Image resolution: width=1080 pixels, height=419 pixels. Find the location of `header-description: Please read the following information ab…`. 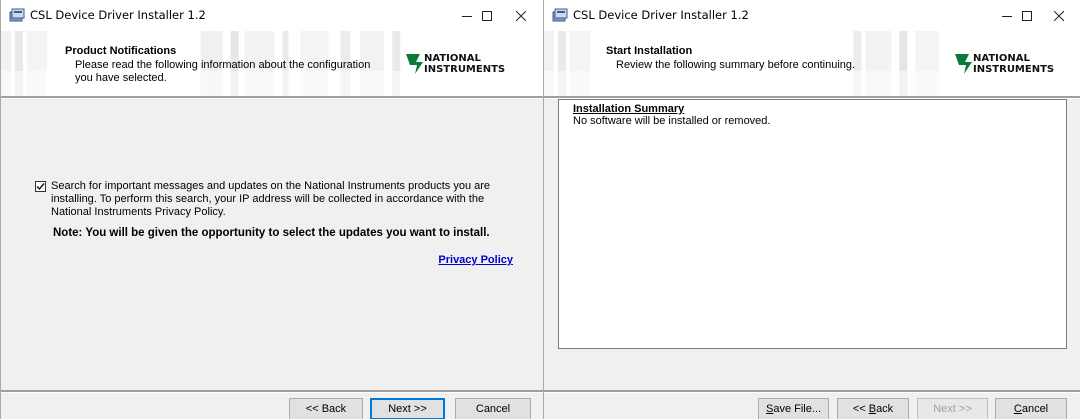

header-description: Please read the following information ab… is located at coordinates (223, 71).